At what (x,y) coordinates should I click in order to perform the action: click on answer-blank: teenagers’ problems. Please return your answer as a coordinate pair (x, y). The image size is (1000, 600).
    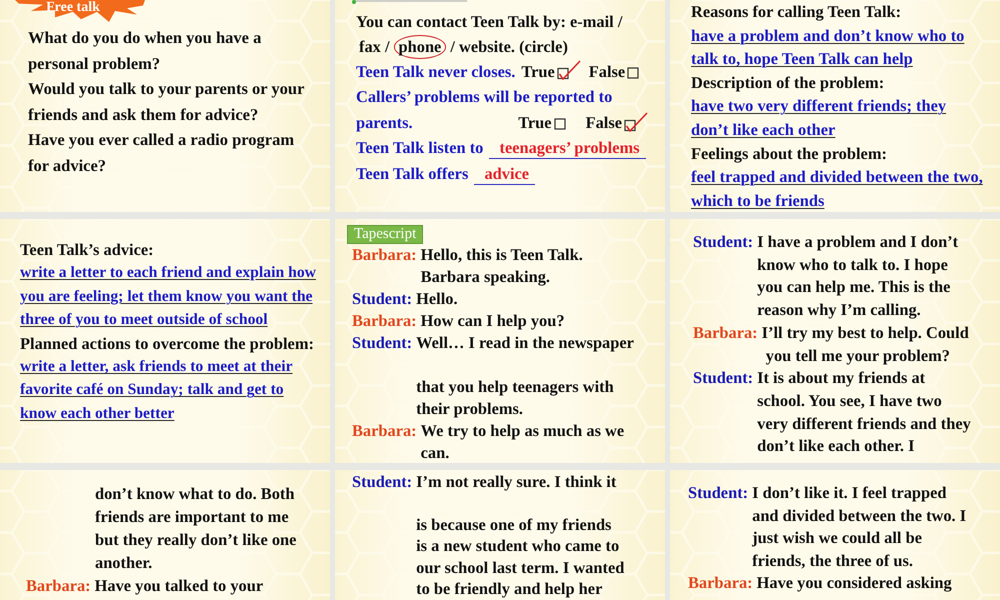
    Looking at the image, I should click on (567, 149).